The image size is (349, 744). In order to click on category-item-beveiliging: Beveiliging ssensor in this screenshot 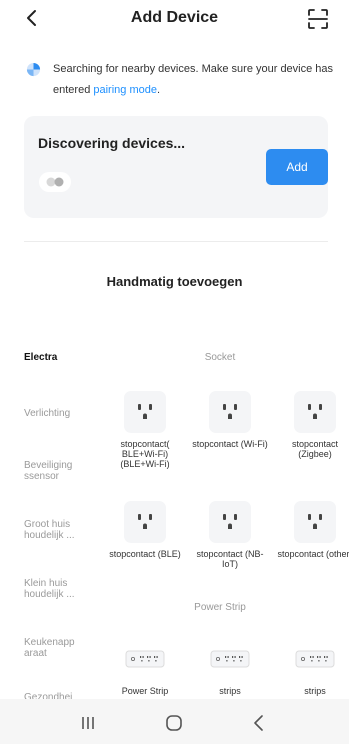, I will do `click(56, 471)`.